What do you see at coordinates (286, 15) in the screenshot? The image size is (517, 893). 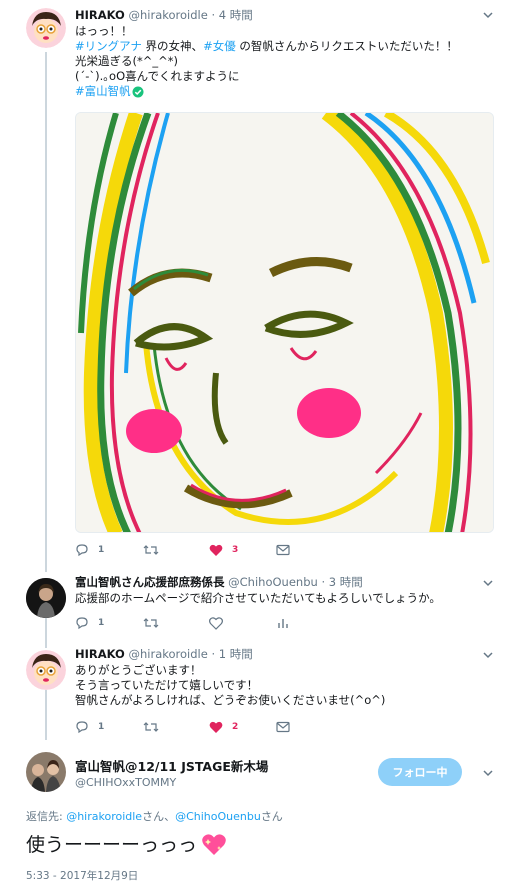 I see `tweet-header: HIRAKO @hirakoroidle · 4 時間` at bounding box center [286, 15].